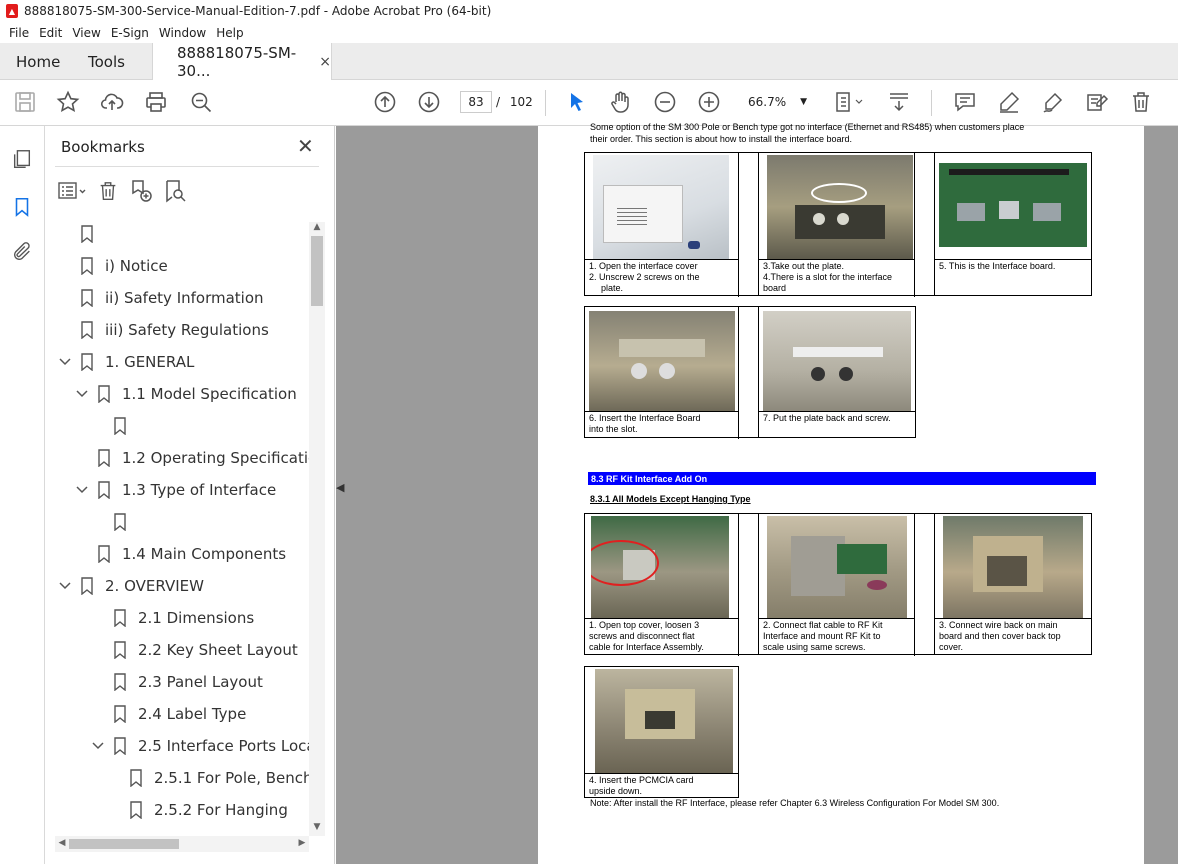 Image resolution: width=1178 pixels, height=864 pixels. I want to click on table-cell: 4. Insert the PCMCIA card upside down., so click(661, 732).